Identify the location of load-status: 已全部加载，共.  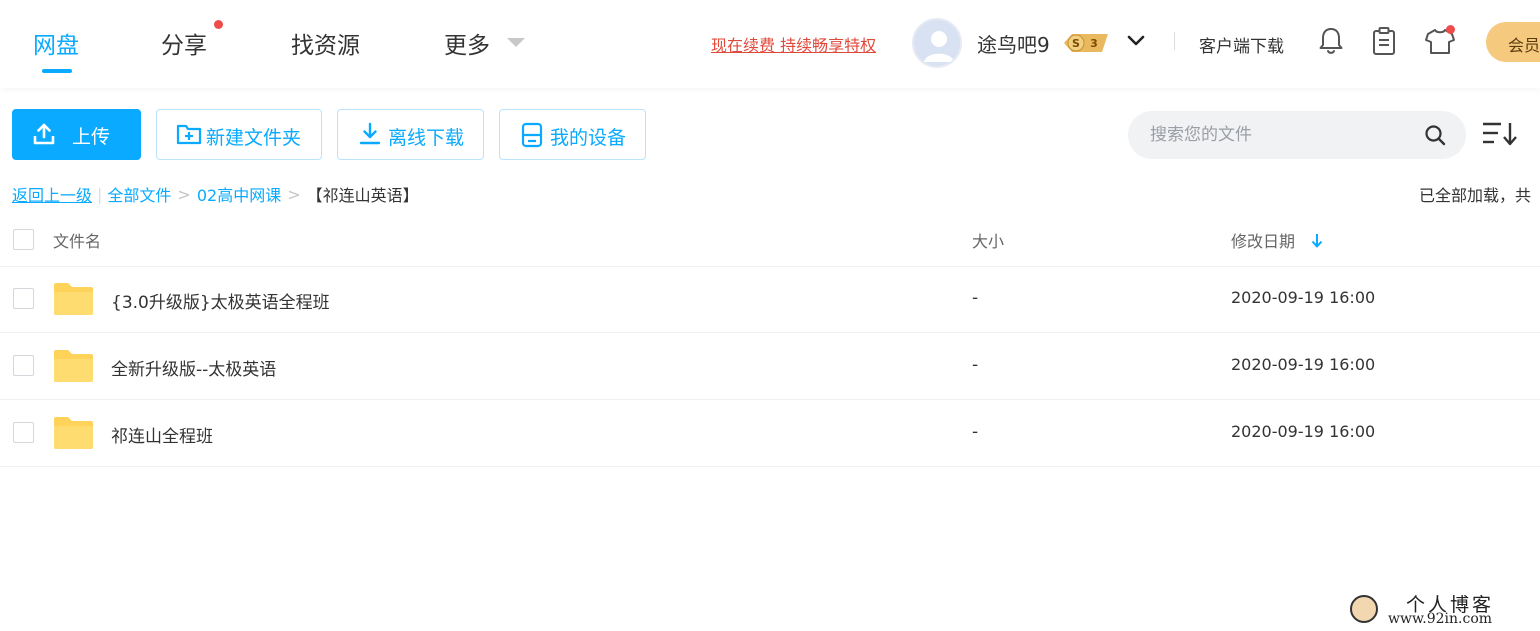
(1475, 195).